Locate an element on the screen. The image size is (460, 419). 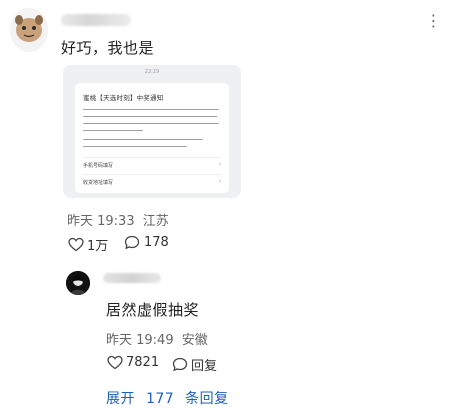
dark-avatar-icon is located at coordinates (78, 283).